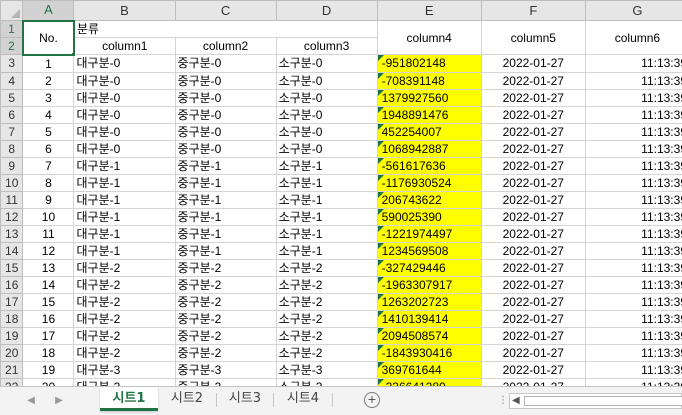 The image size is (682, 415). Describe the element at coordinates (429, 250) in the screenshot. I see `cell-column4: 1234569508` at that location.